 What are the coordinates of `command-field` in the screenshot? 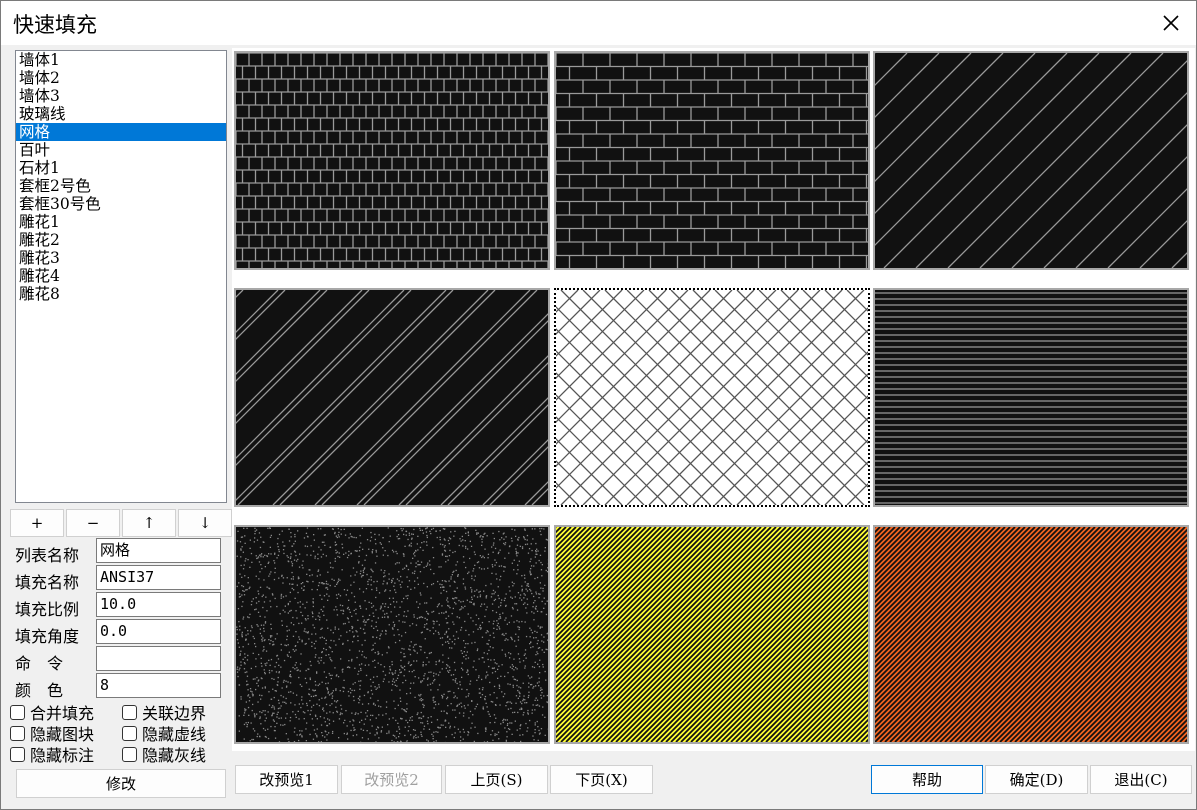 It's located at (158, 658).